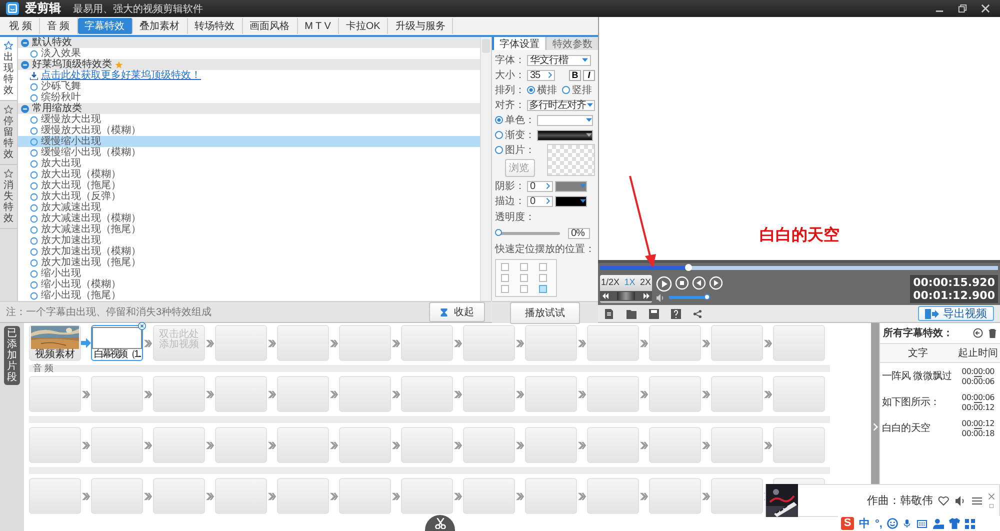  I want to click on fast-forward-icon, so click(646, 295).